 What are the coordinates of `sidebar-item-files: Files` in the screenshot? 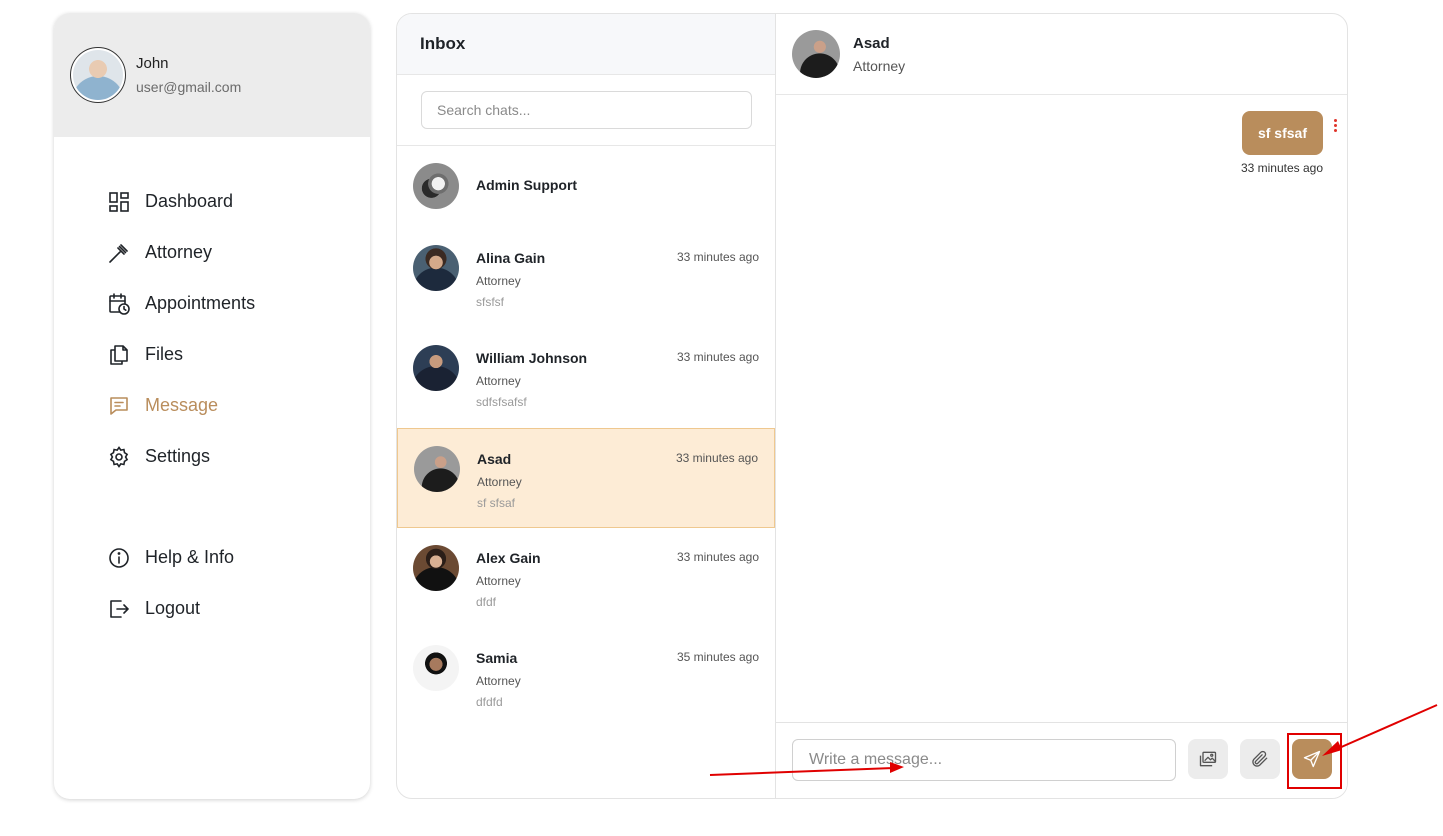 It's located at (212, 354).